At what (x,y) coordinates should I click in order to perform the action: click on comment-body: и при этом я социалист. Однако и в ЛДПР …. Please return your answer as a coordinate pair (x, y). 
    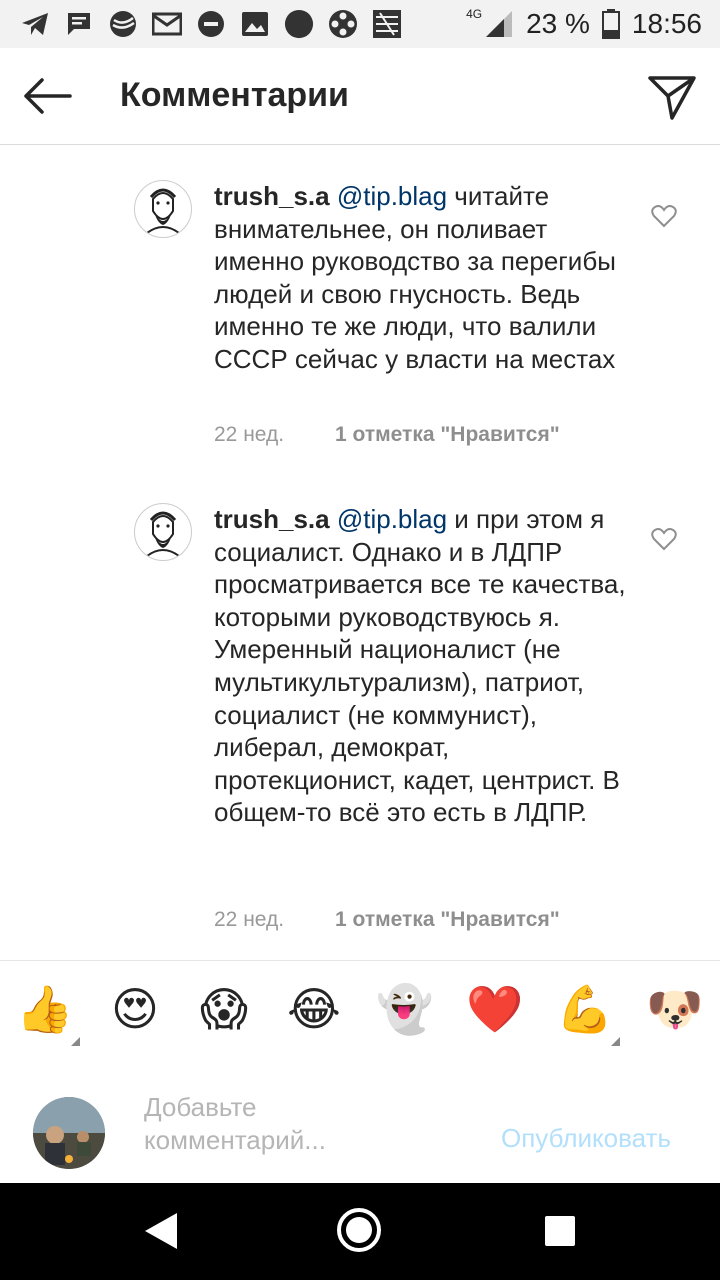
    Looking at the image, I should click on (420, 666).